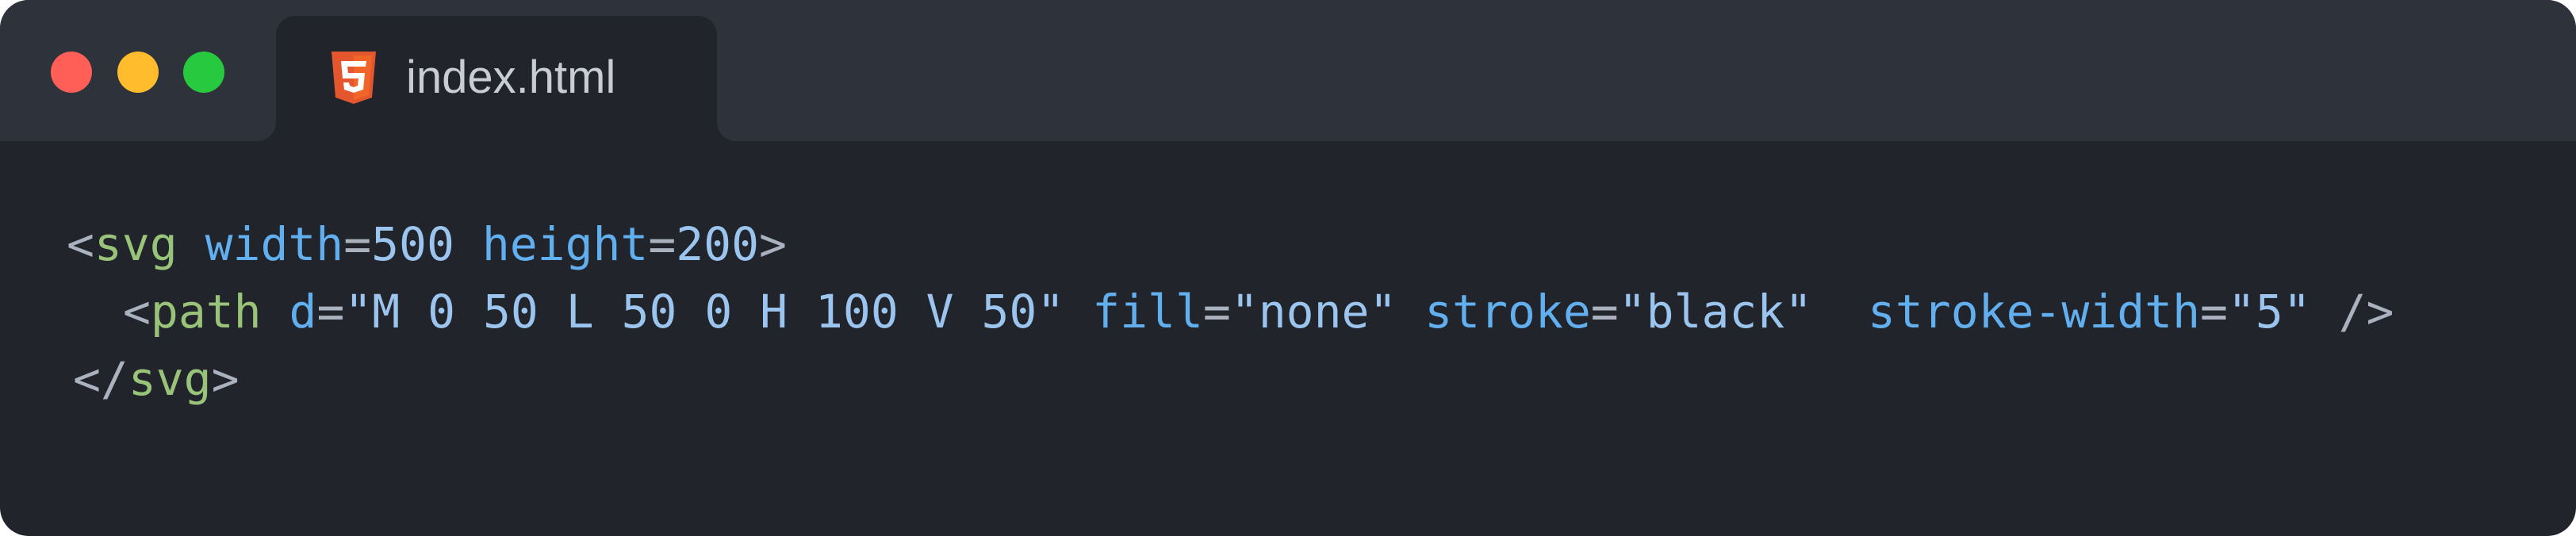 The height and width of the screenshot is (536, 2576). Describe the element at coordinates (2269, 312) in the screenshot. I see `code-value: "5"` at that location.